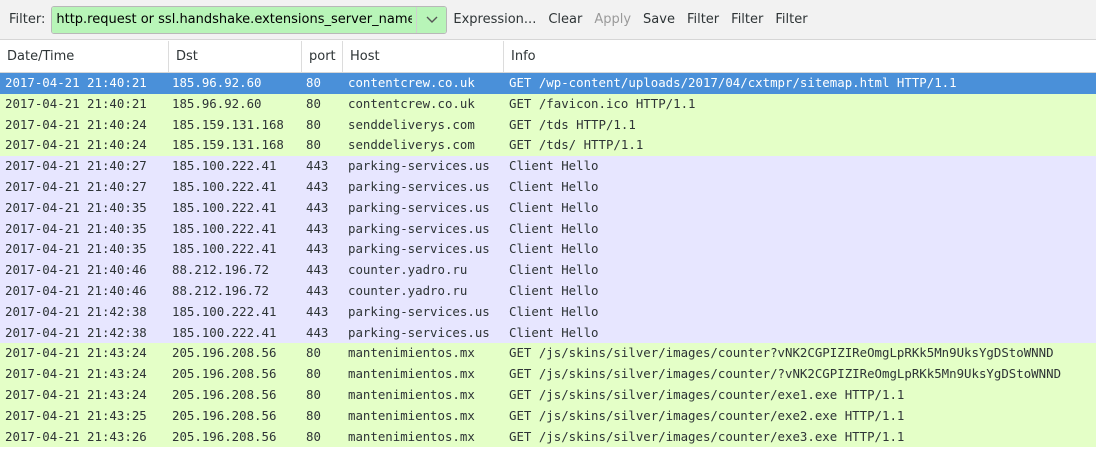 This screenshot has width=1096, height=452. I want to click on save-button: Save, so click(659, 19).